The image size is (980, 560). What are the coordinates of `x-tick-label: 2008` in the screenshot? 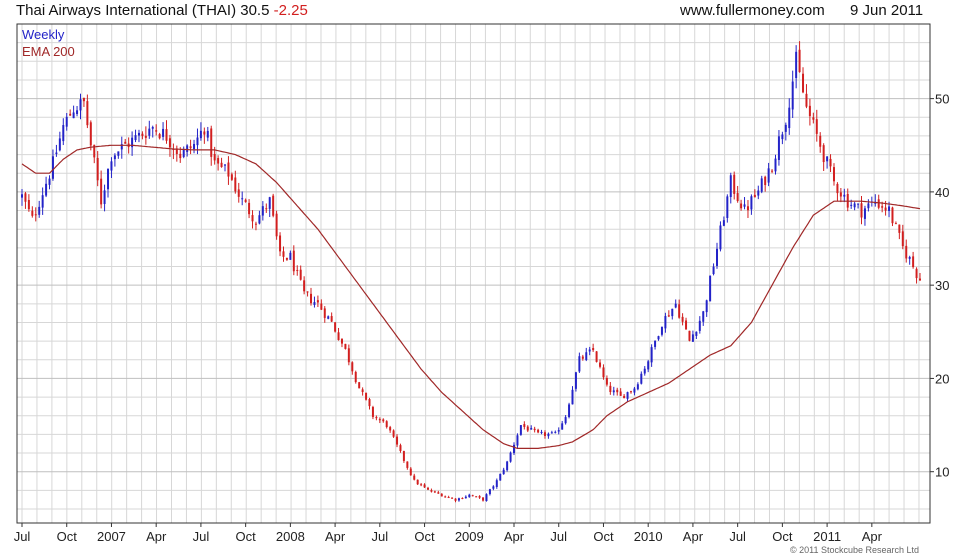 It's located at (290, 536).